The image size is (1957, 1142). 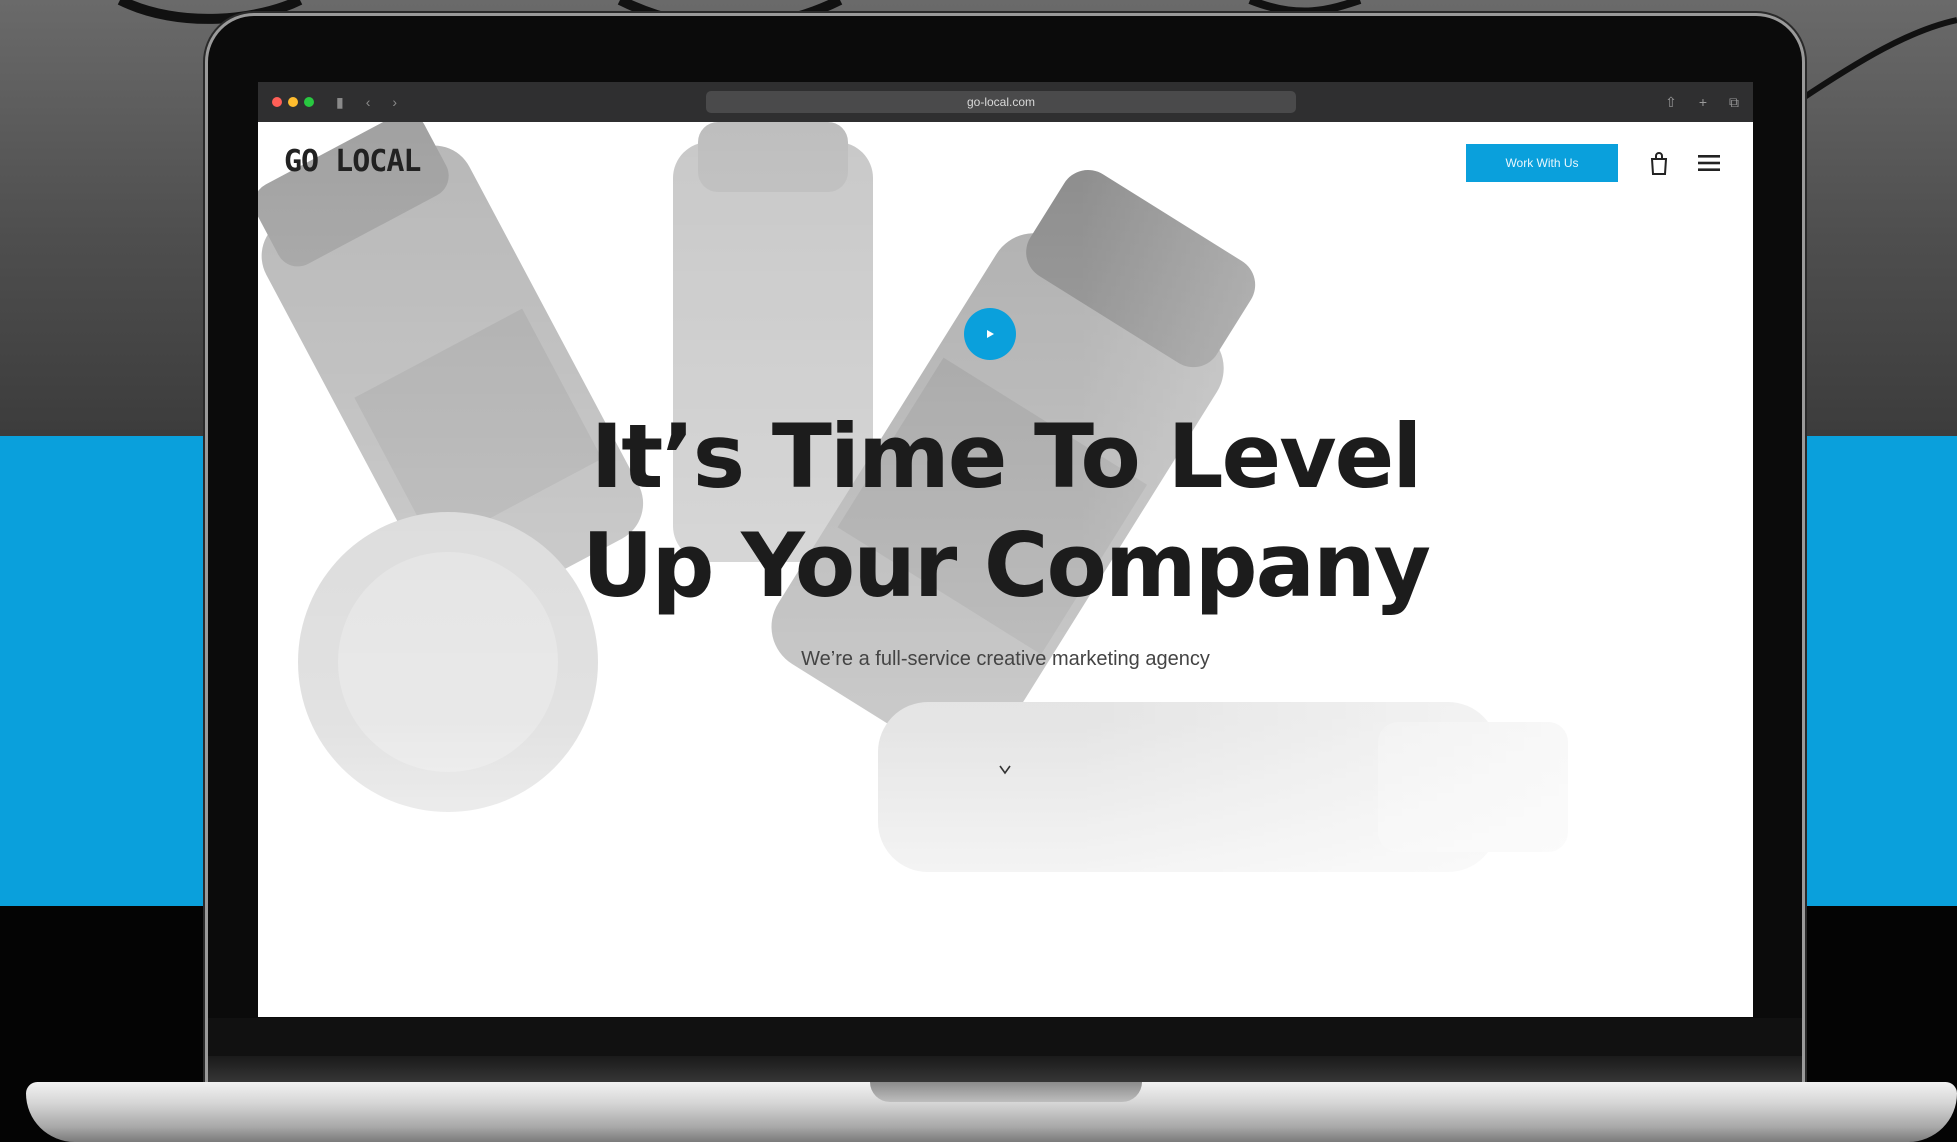 I want to click on new-tab-icon: +, so click(x=1703, y=102).